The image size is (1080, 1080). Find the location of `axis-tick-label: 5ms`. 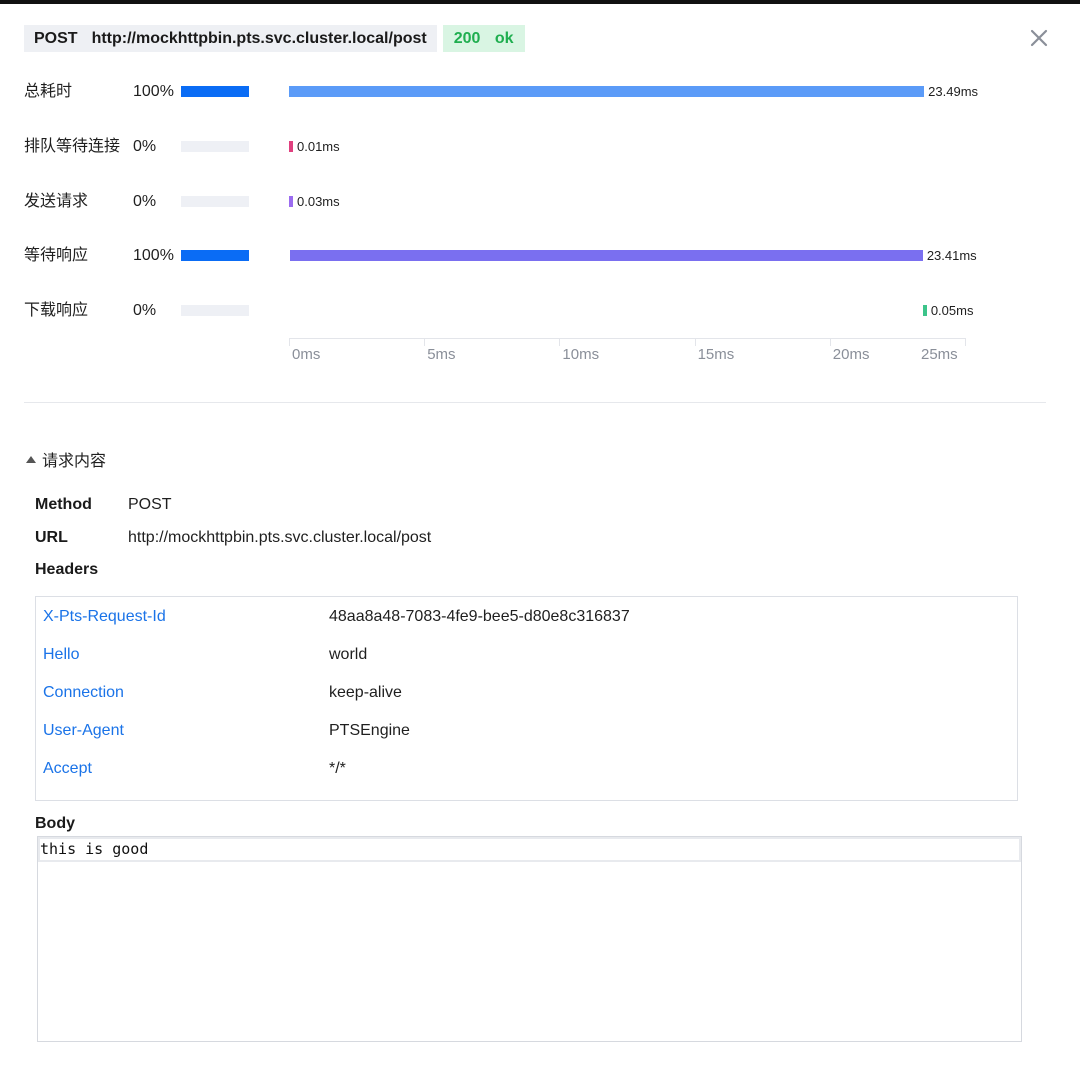

axis-tick-label: 5ms is located at coordinates (441, 354).